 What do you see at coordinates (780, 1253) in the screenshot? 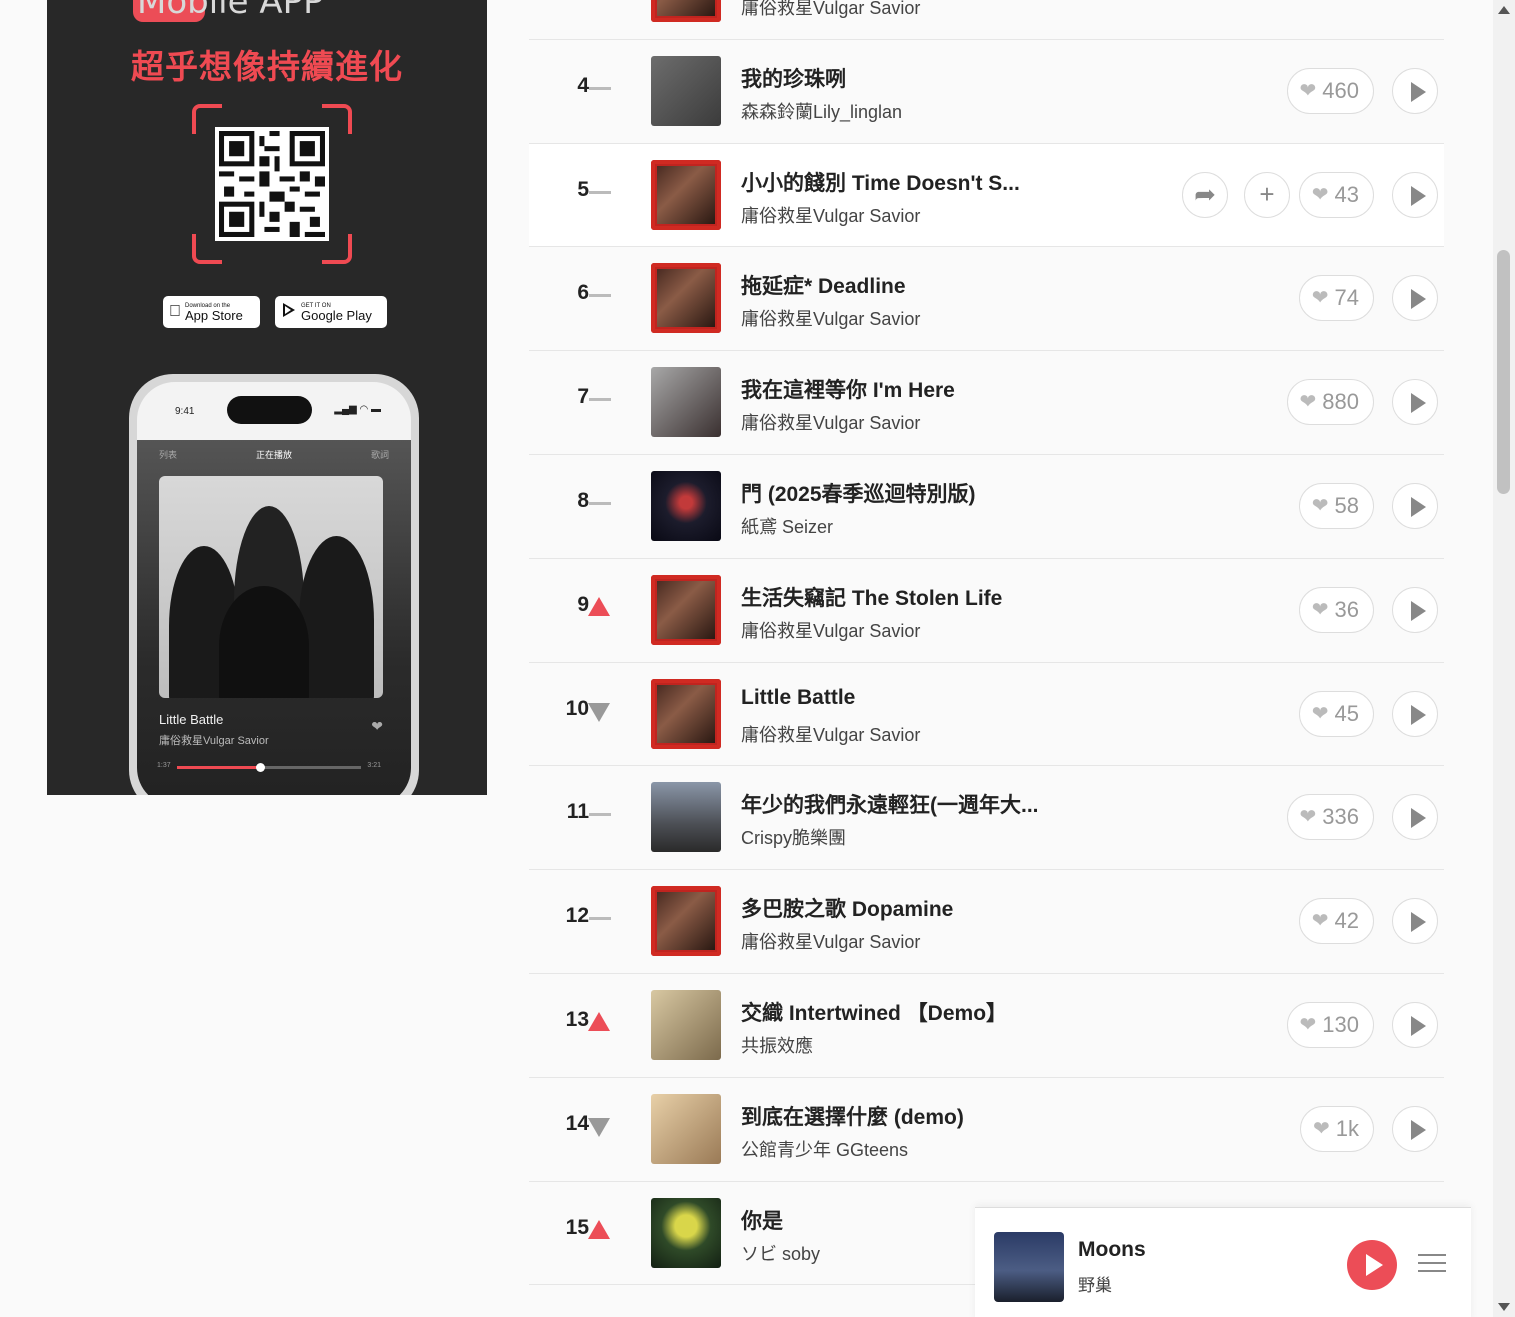
I see `song-artist: ソビ soby` at bounding box center [780, 1253].